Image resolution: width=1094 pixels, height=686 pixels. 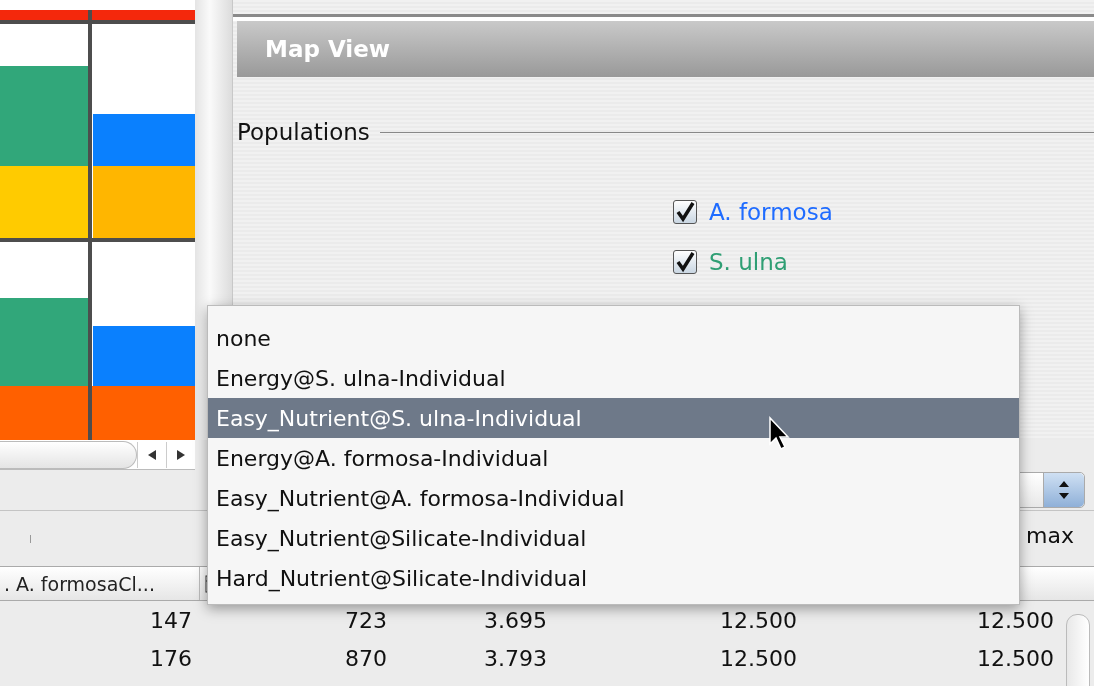 What do you see at coordinates (1078, 650) in the screenshot?
I see `vertical-scrollbar` at bounding box center [1078, 650].